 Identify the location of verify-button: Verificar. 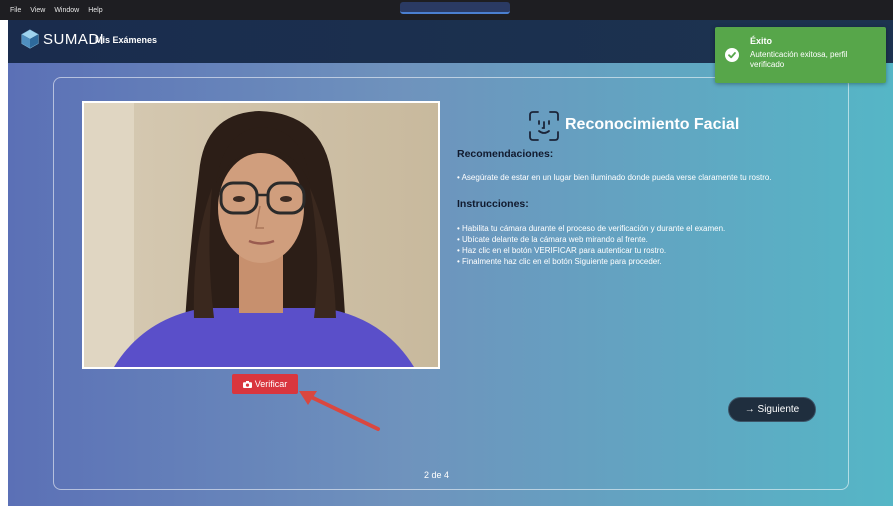
(265, 384).